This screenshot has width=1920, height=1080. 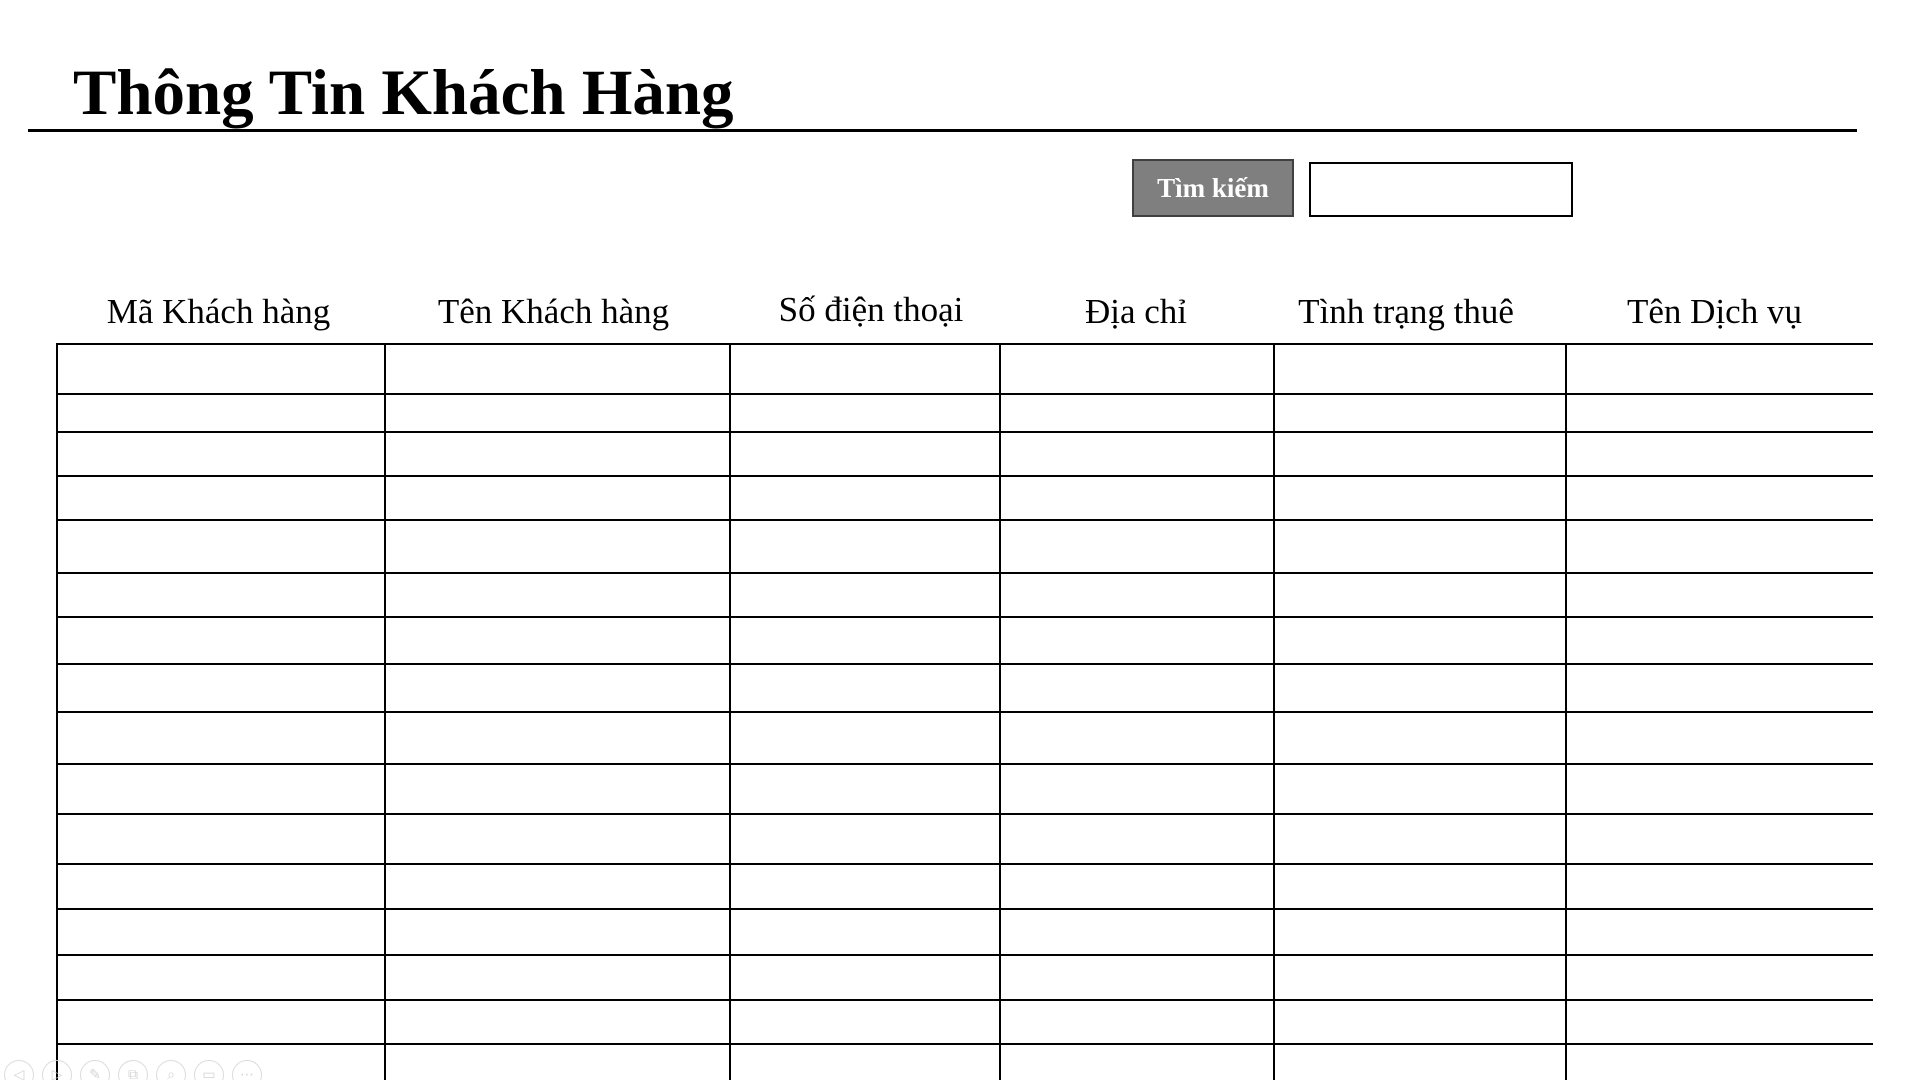 What do you see at coordinates (1441, 189) in the screenshot?
I see `search-input` at bounding box center [1441, 189].